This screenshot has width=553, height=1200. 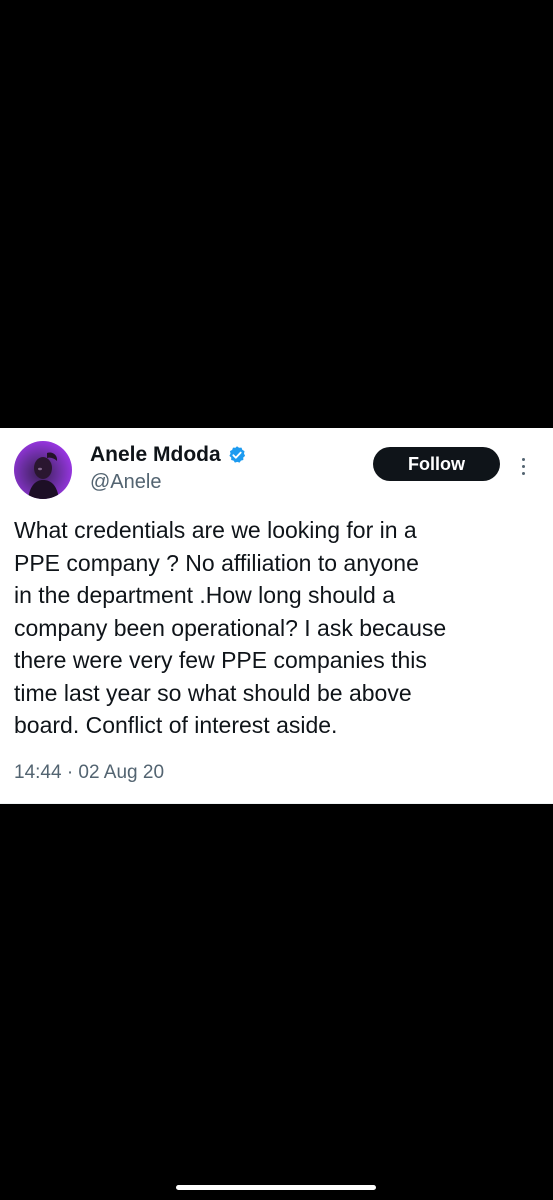 I want to click on home-indicator, so click(x=276, y=1187).